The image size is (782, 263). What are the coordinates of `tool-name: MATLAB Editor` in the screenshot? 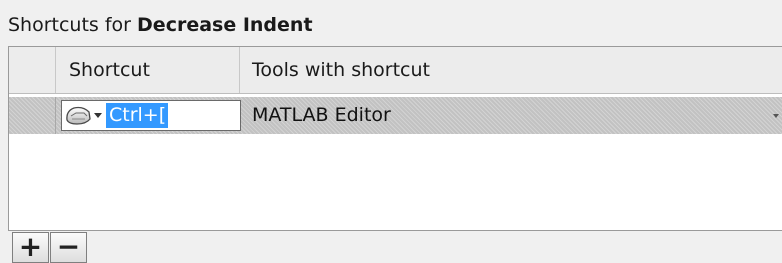 It's located at (321, 115).